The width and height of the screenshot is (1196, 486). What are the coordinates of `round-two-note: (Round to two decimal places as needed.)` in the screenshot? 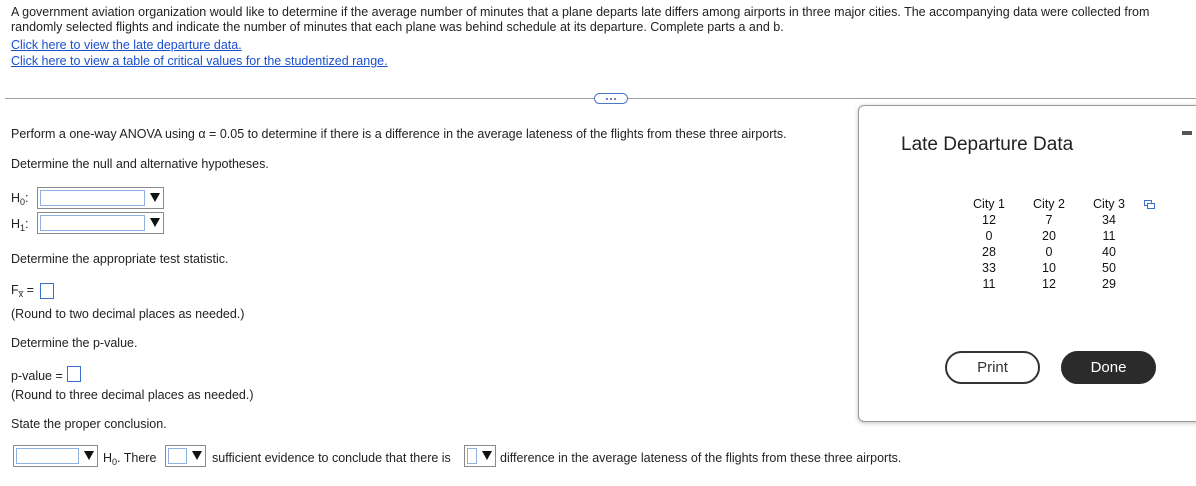 It's located at (128, 314).